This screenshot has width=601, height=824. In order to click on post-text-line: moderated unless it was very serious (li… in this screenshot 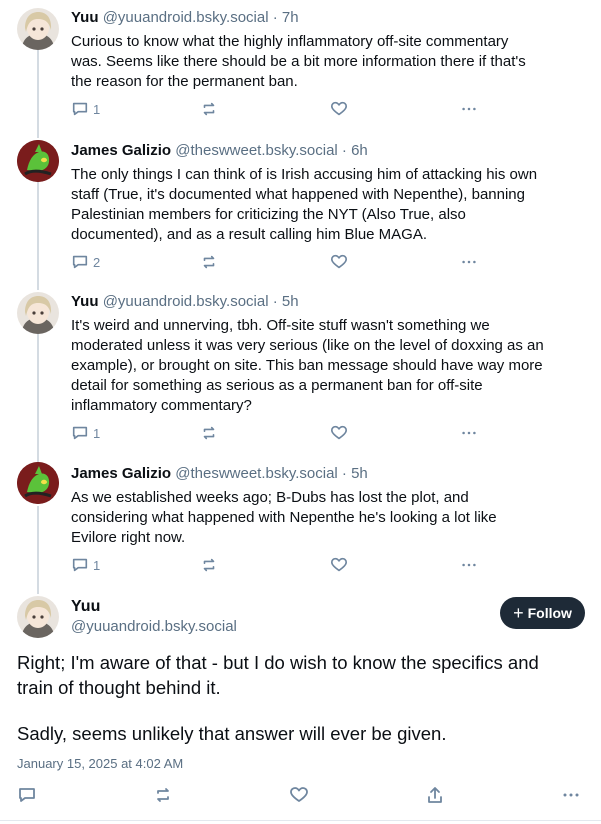, I will do `click(307, 345)`.